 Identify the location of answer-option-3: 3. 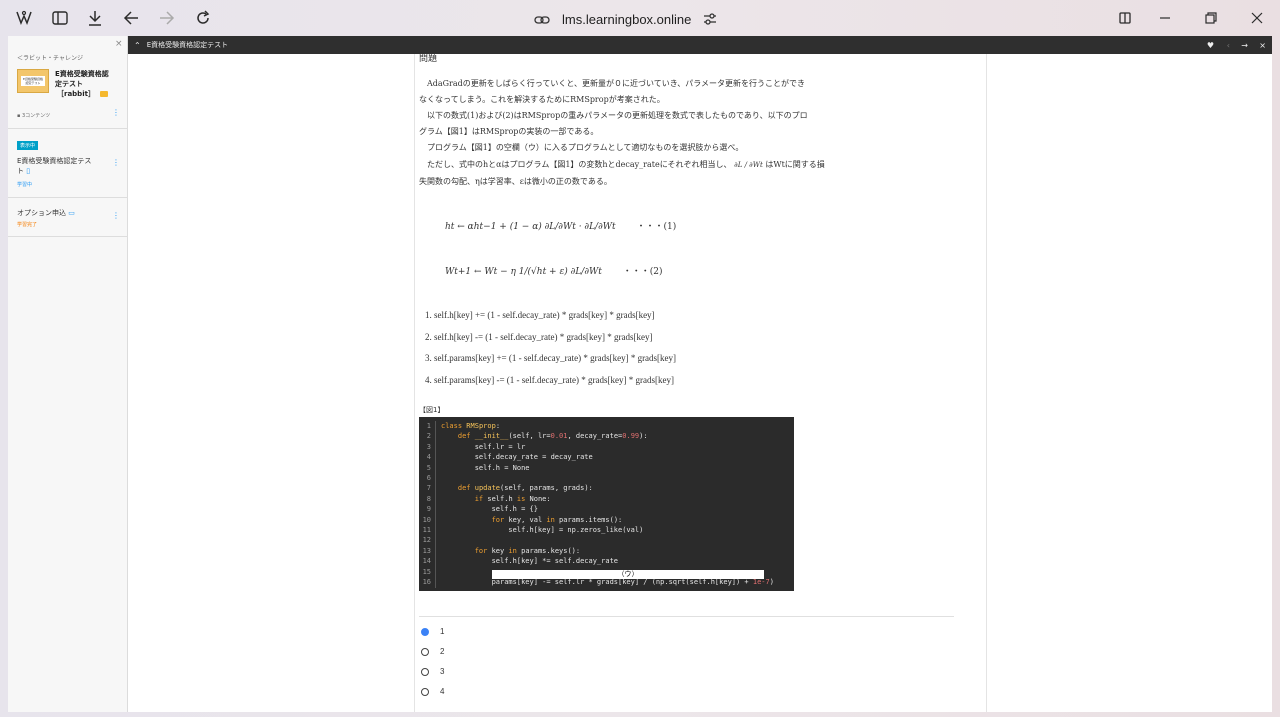
(469, 674).